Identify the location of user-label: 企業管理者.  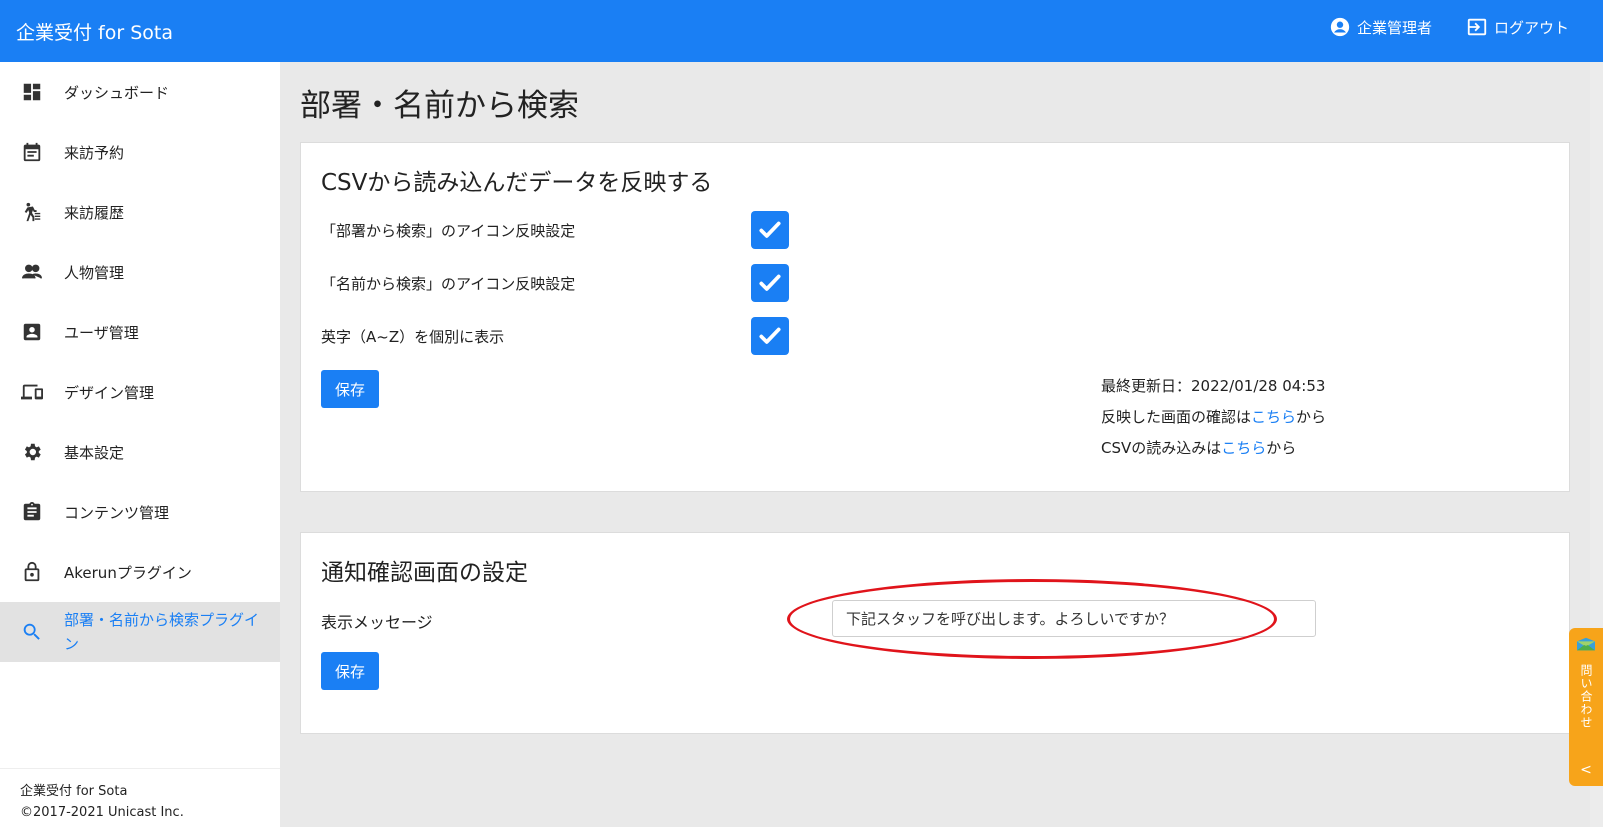
(1394, 27).